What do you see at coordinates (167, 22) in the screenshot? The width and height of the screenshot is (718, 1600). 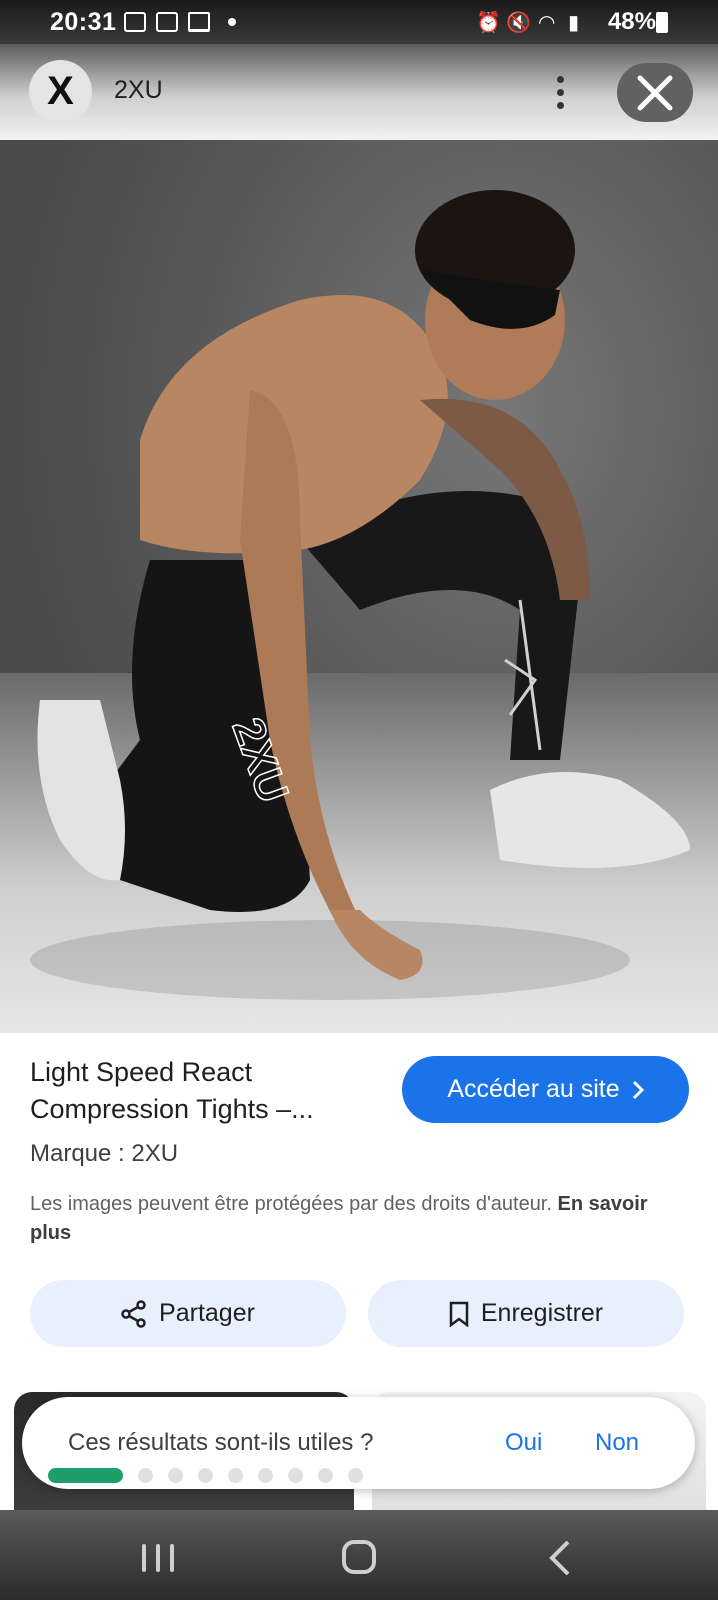 I see `photo-notification-icon` at bounding box center [167, 22].